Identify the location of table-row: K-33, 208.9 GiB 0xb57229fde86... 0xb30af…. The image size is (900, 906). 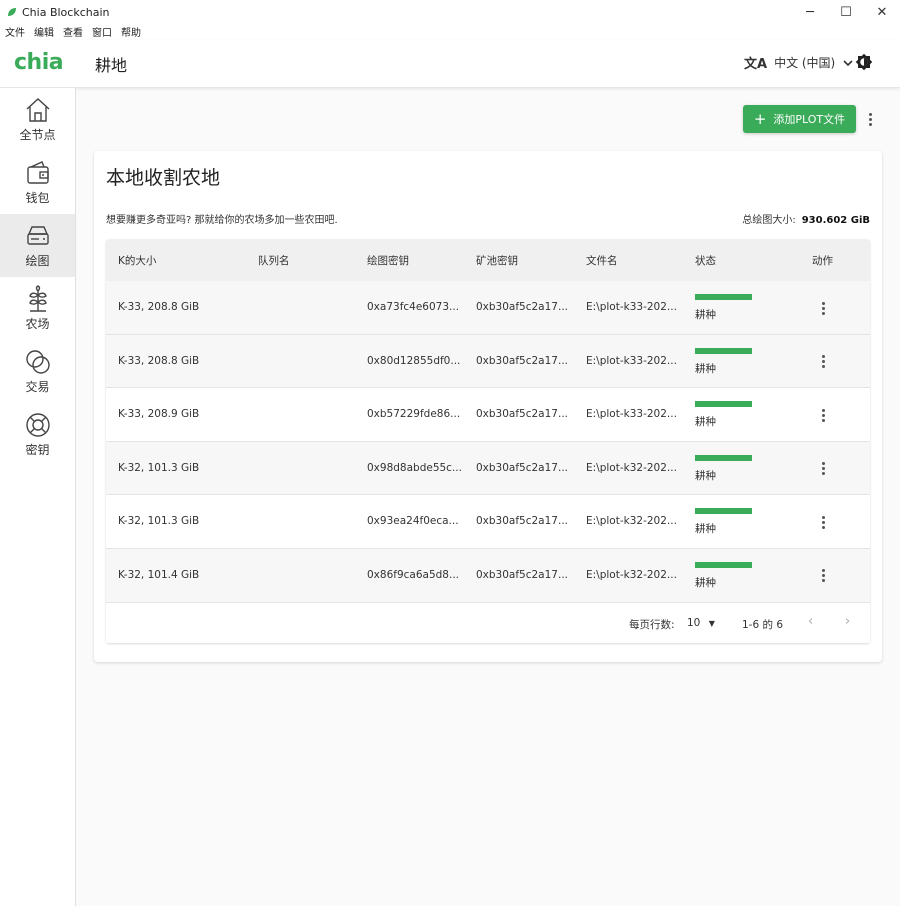
(488, 415).